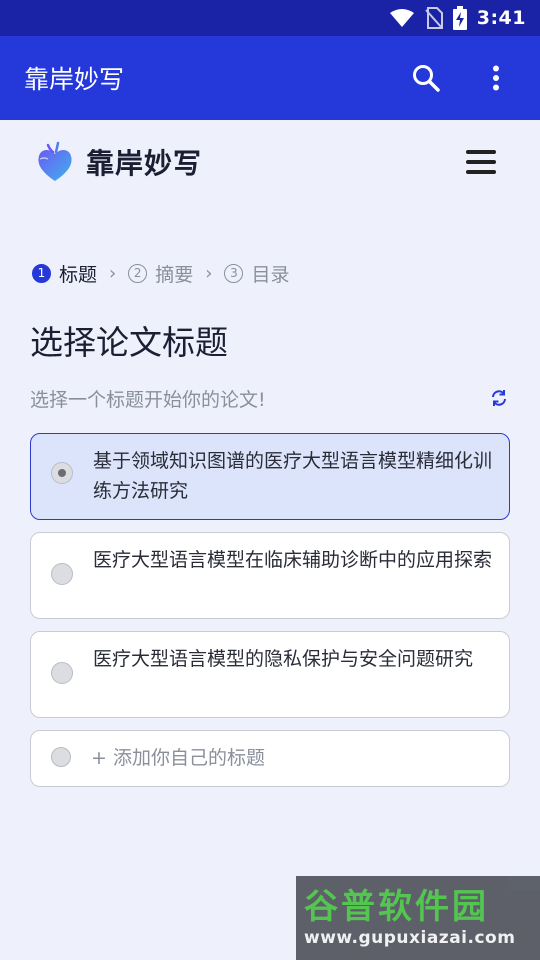 The height and width of the screenshot is (960, 540). What do you see at coordinates (62, 473) in the screenshot?
I see `radio-selected` at bounding box center [62, 473].